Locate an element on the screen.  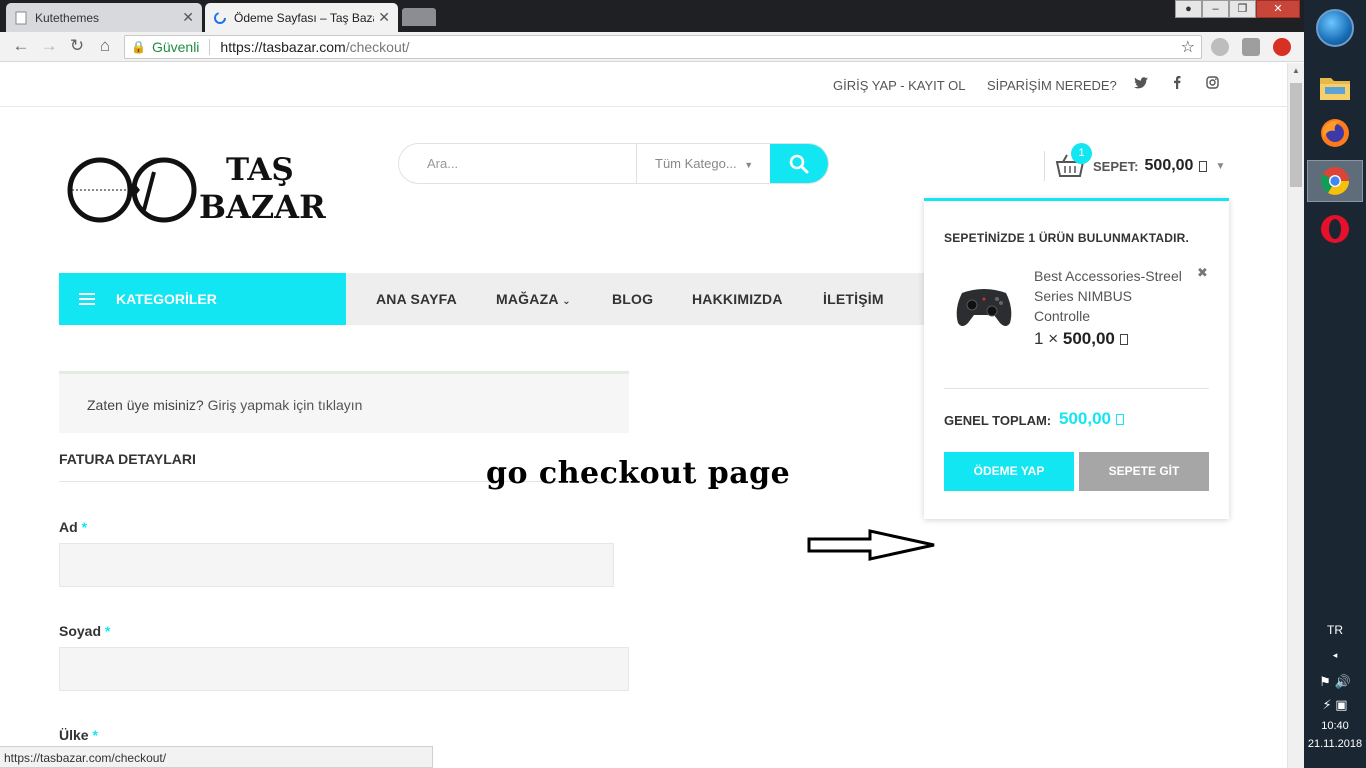
home-icon: ⌂ is located at coordinates (105, 46).